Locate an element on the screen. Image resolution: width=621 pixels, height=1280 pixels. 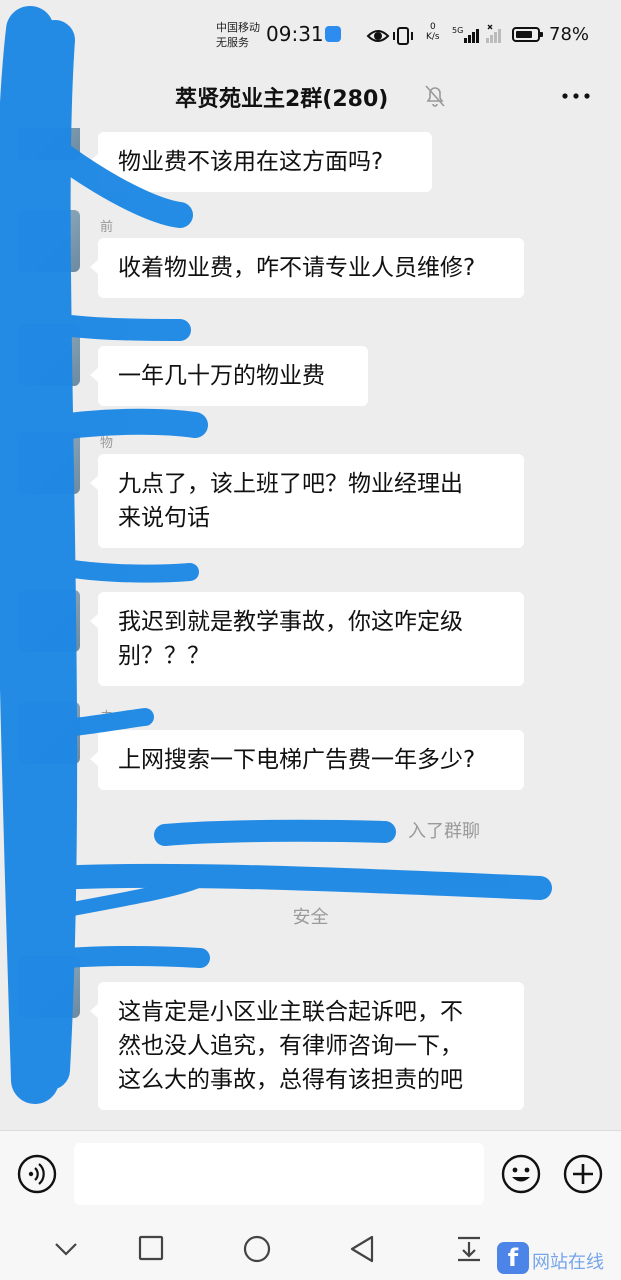
carrier-name: 中国移动 is located at coordinates (238, 27).